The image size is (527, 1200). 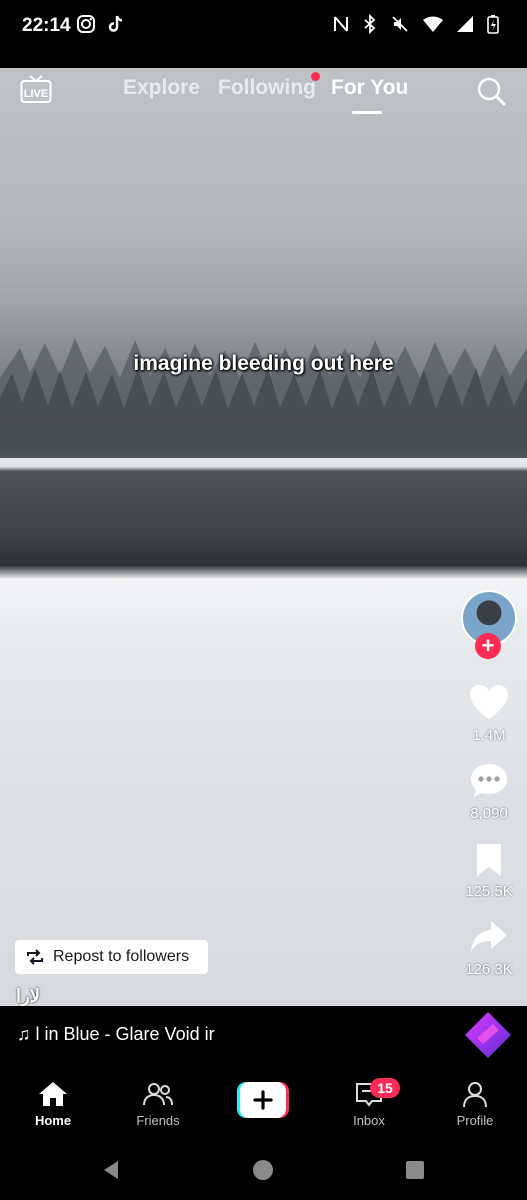 What do you see at coordinates (433, 24) in the screenshot?
I see `wifi-icon` at bounding box center [433, 24].